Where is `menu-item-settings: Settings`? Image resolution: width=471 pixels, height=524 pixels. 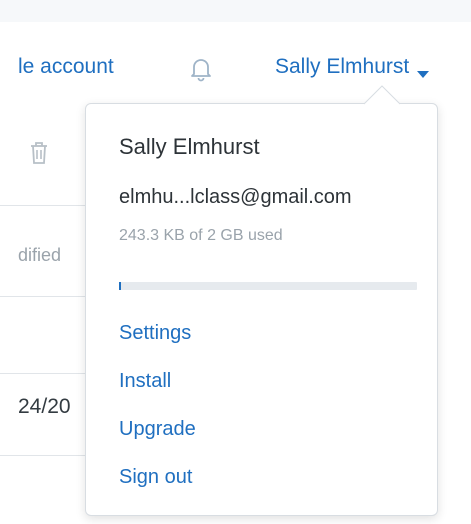
menu-item-settings: Settings is located at coordinates (155, 333).